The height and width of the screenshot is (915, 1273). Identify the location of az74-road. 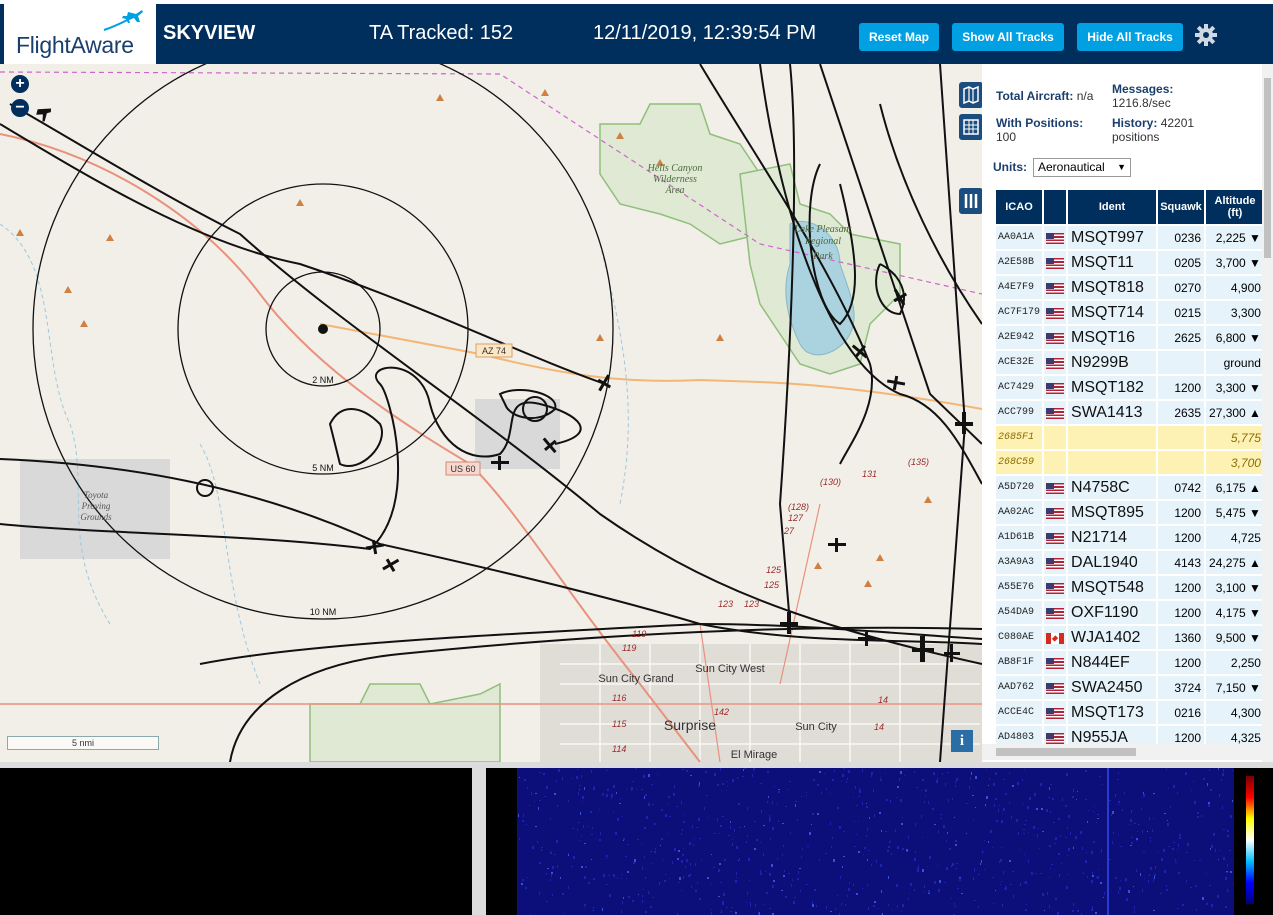
(650, 366).